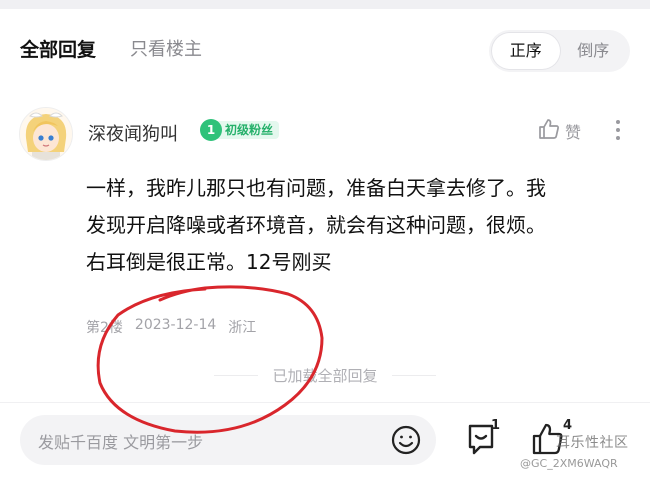  Describe the element at coordinates (166, 48) in the screenshot. I see `tab-op-only: 只看楼主` at that location.